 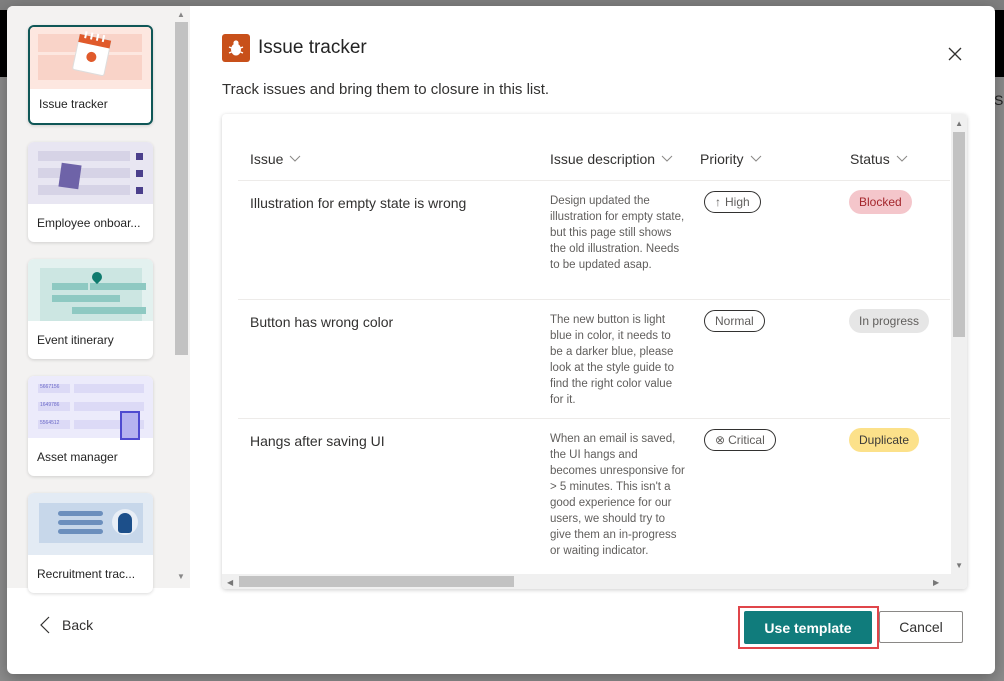 What do you see at coordinates (230, 582) in the screenshot?
I see `scroll-left-arrow-icon: ◀` at bounding box center [230, 582].